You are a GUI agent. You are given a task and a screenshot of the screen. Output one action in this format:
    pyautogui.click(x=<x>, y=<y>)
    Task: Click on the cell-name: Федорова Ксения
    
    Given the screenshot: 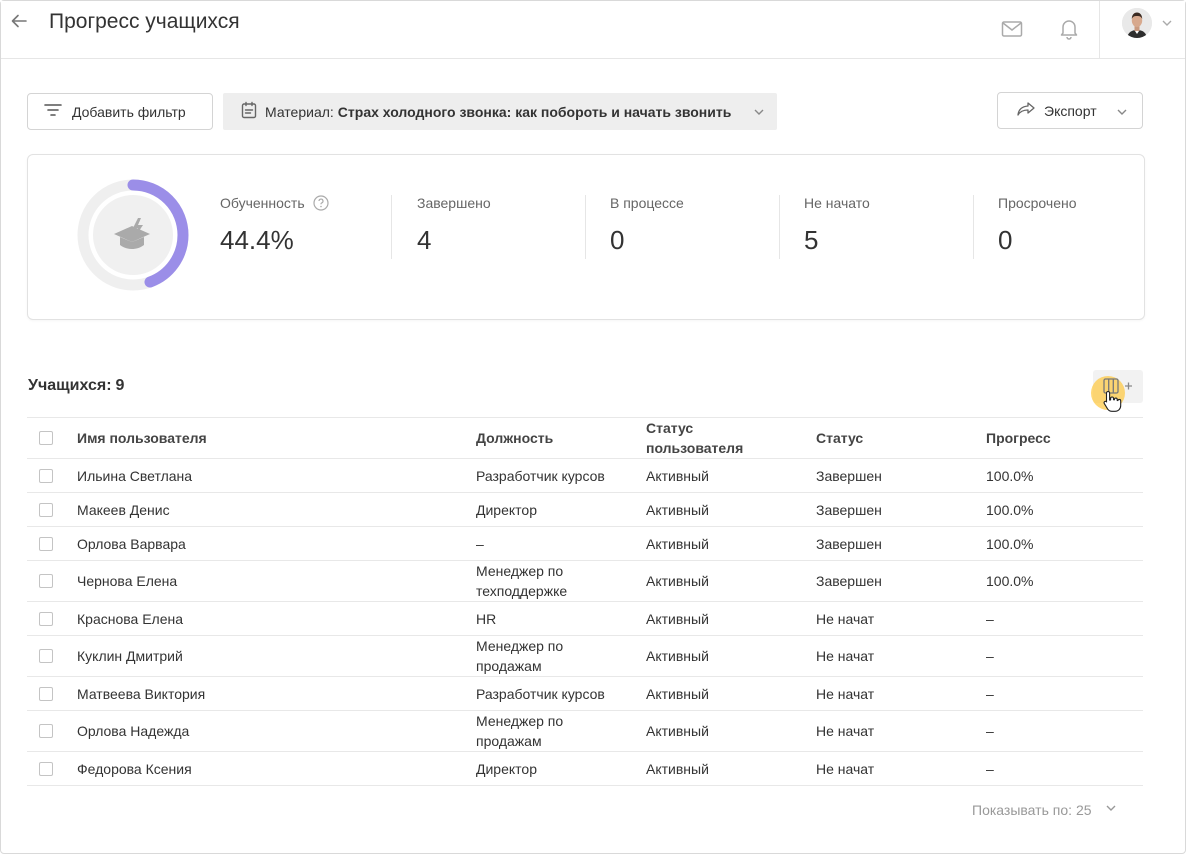 What is the action you would take?
    pyautogui.click(x=276, y=768)
    